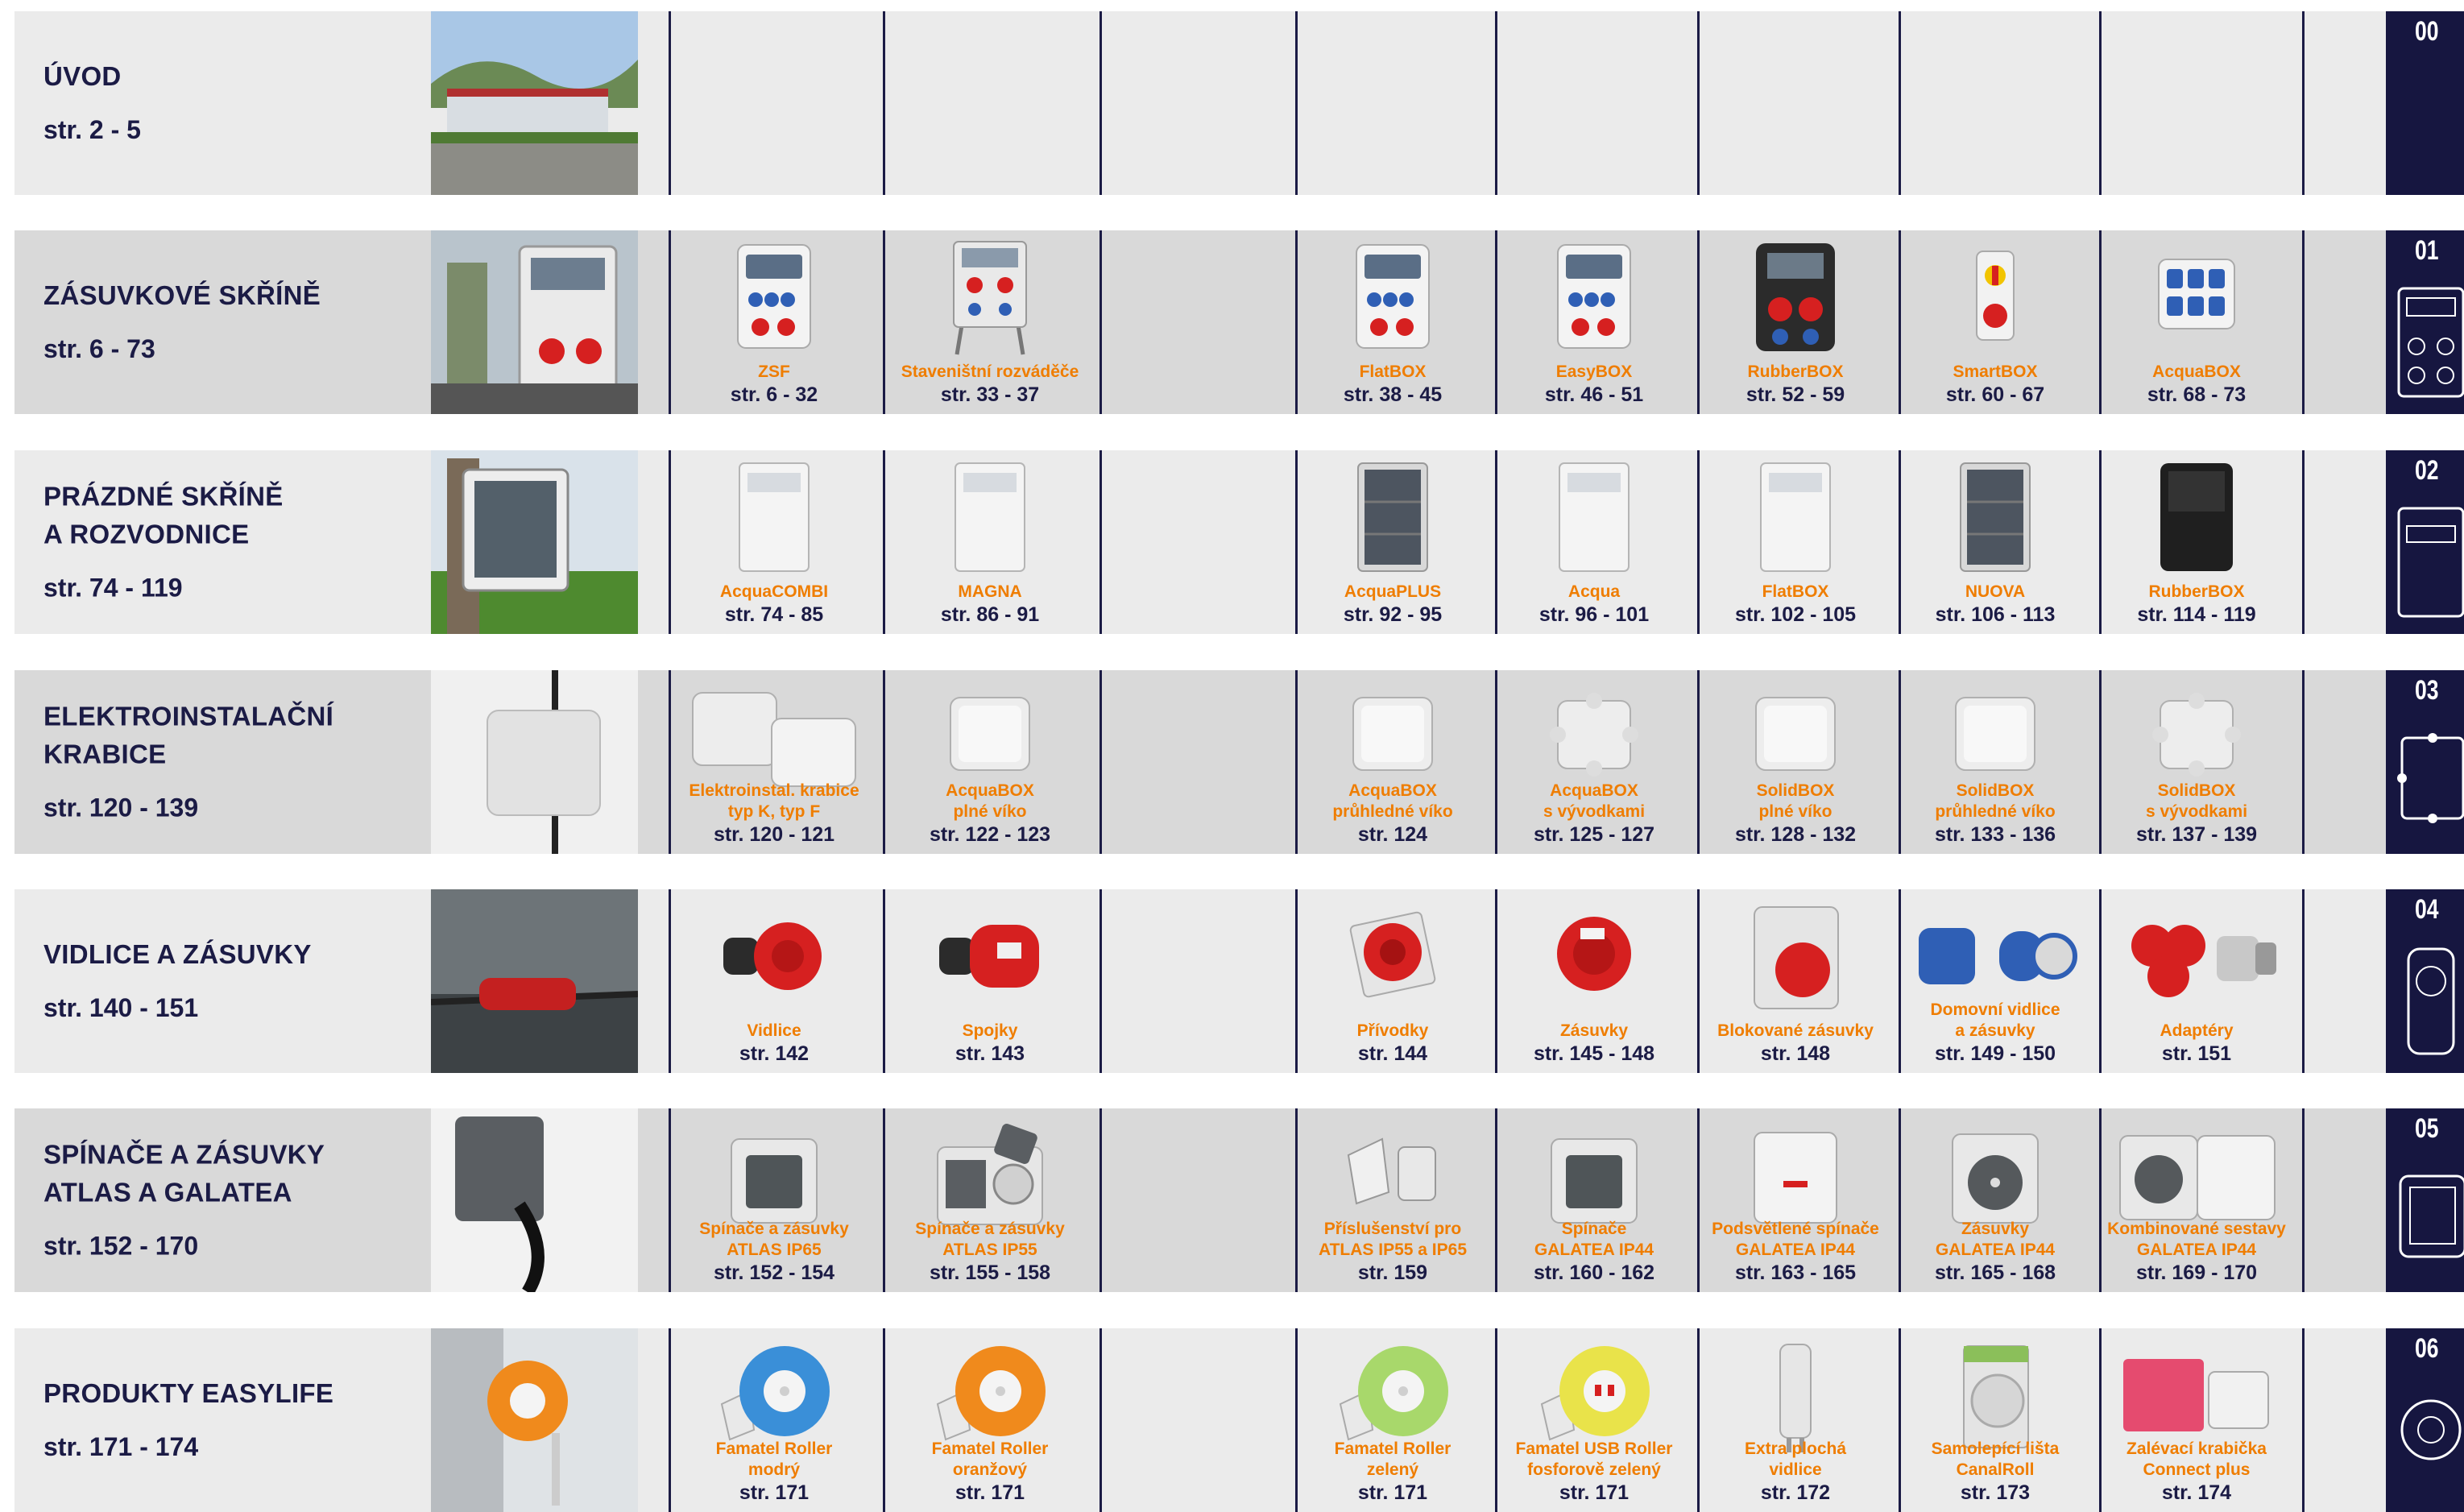 The width and height of the screenshot is (2464, 1512). I want to click on product-name: SolidBOX, so click(2196, 791).